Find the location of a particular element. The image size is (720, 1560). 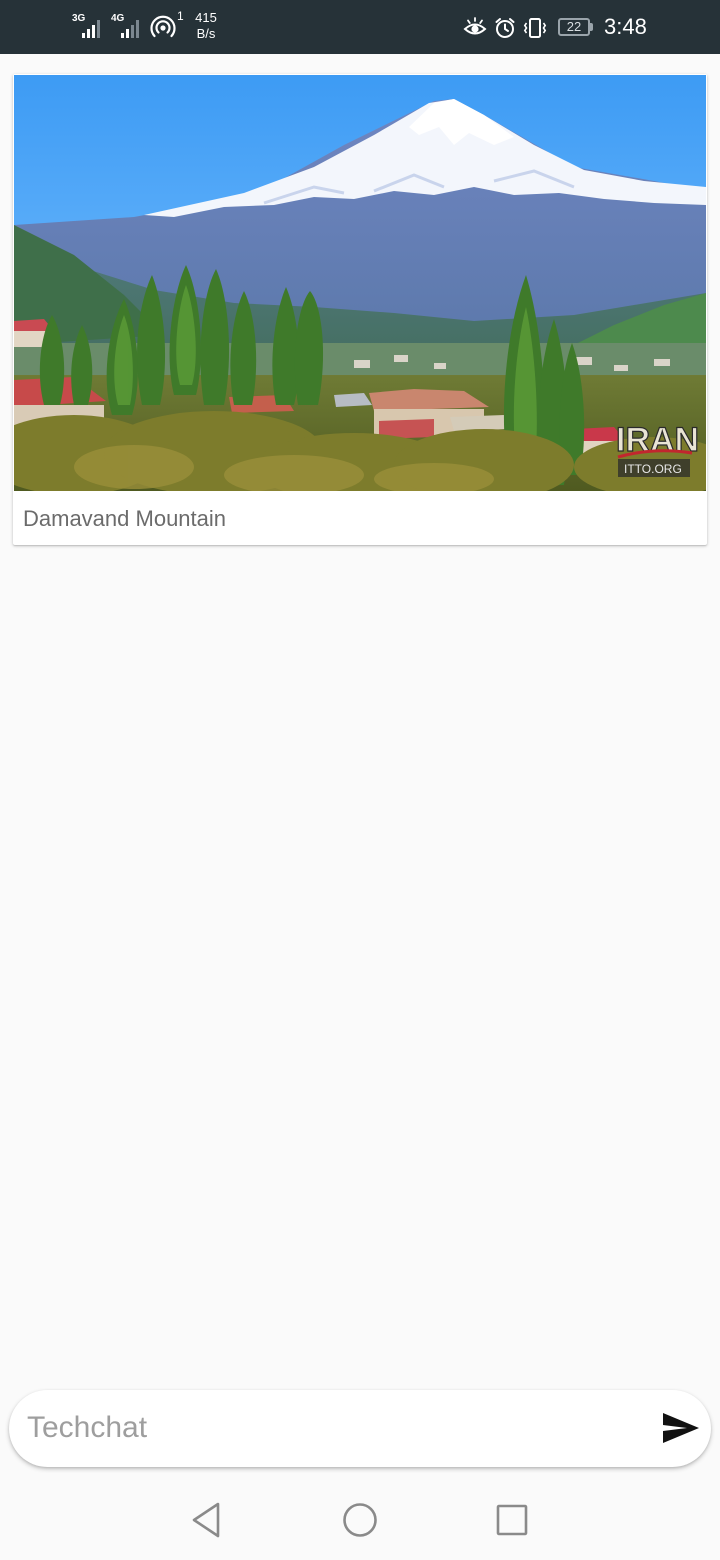

status-bar: 3G 4G 1 415 B/s 22 3:48 is located at coordinates (360, 27).